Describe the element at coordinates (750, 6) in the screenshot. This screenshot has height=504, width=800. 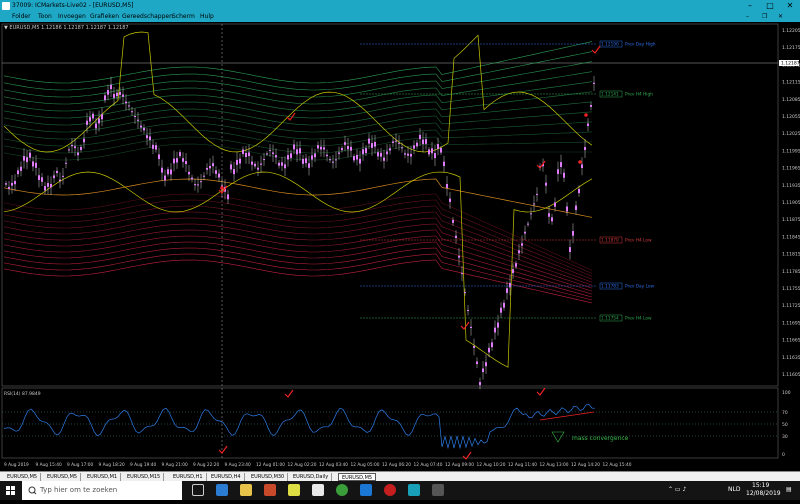
I see `minimize-button: –` at that location.